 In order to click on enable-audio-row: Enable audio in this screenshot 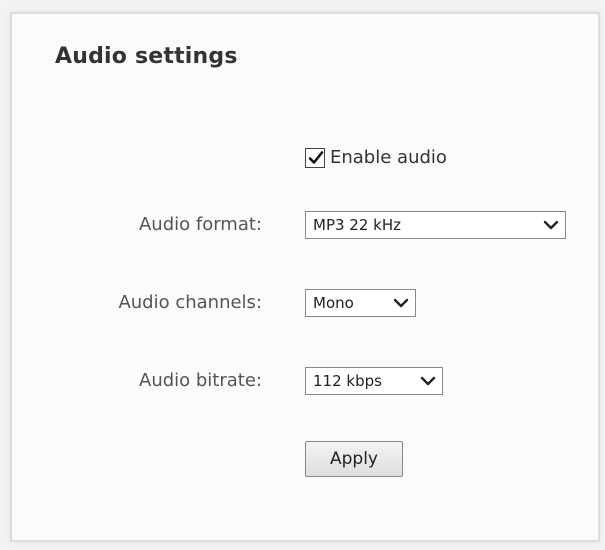, I will do `click(376, 158)`.